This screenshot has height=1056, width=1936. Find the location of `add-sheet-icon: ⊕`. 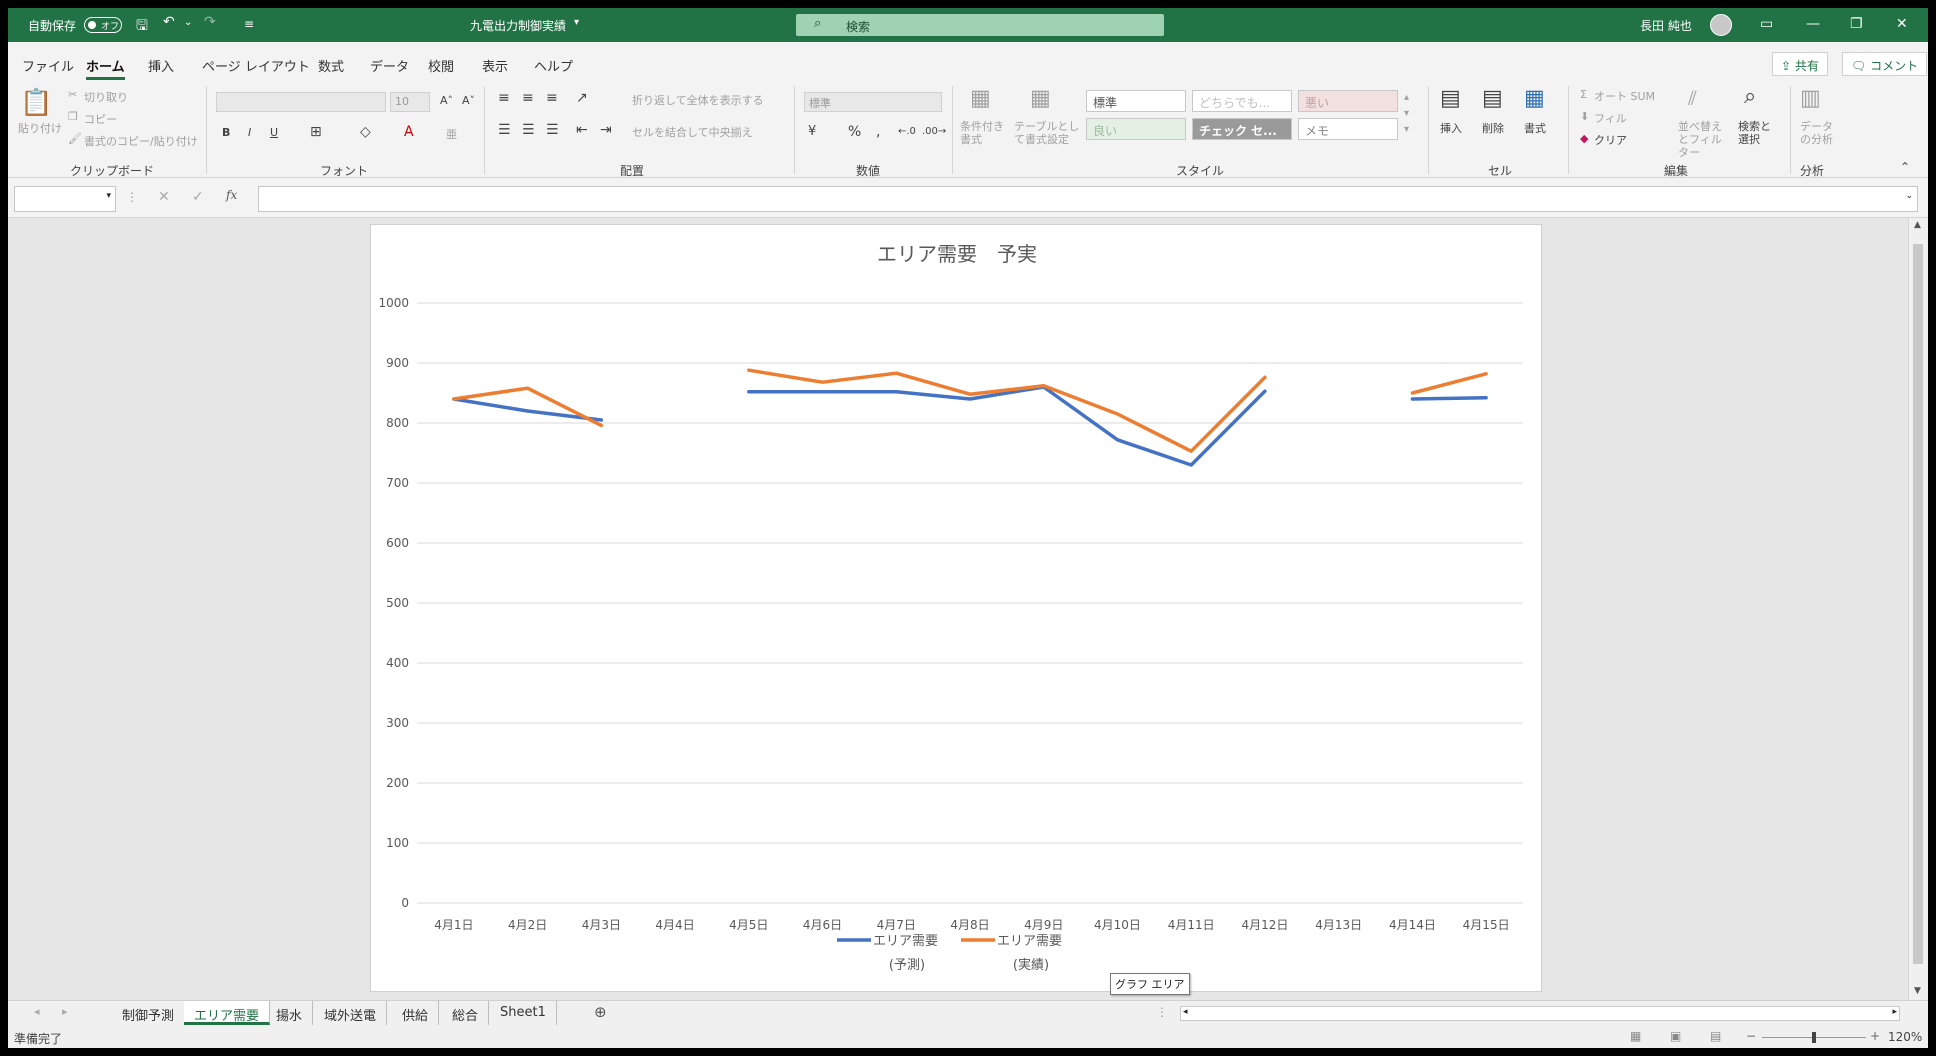

add-sheet-icon: ⊕ is located at coordinates (600, 1012).